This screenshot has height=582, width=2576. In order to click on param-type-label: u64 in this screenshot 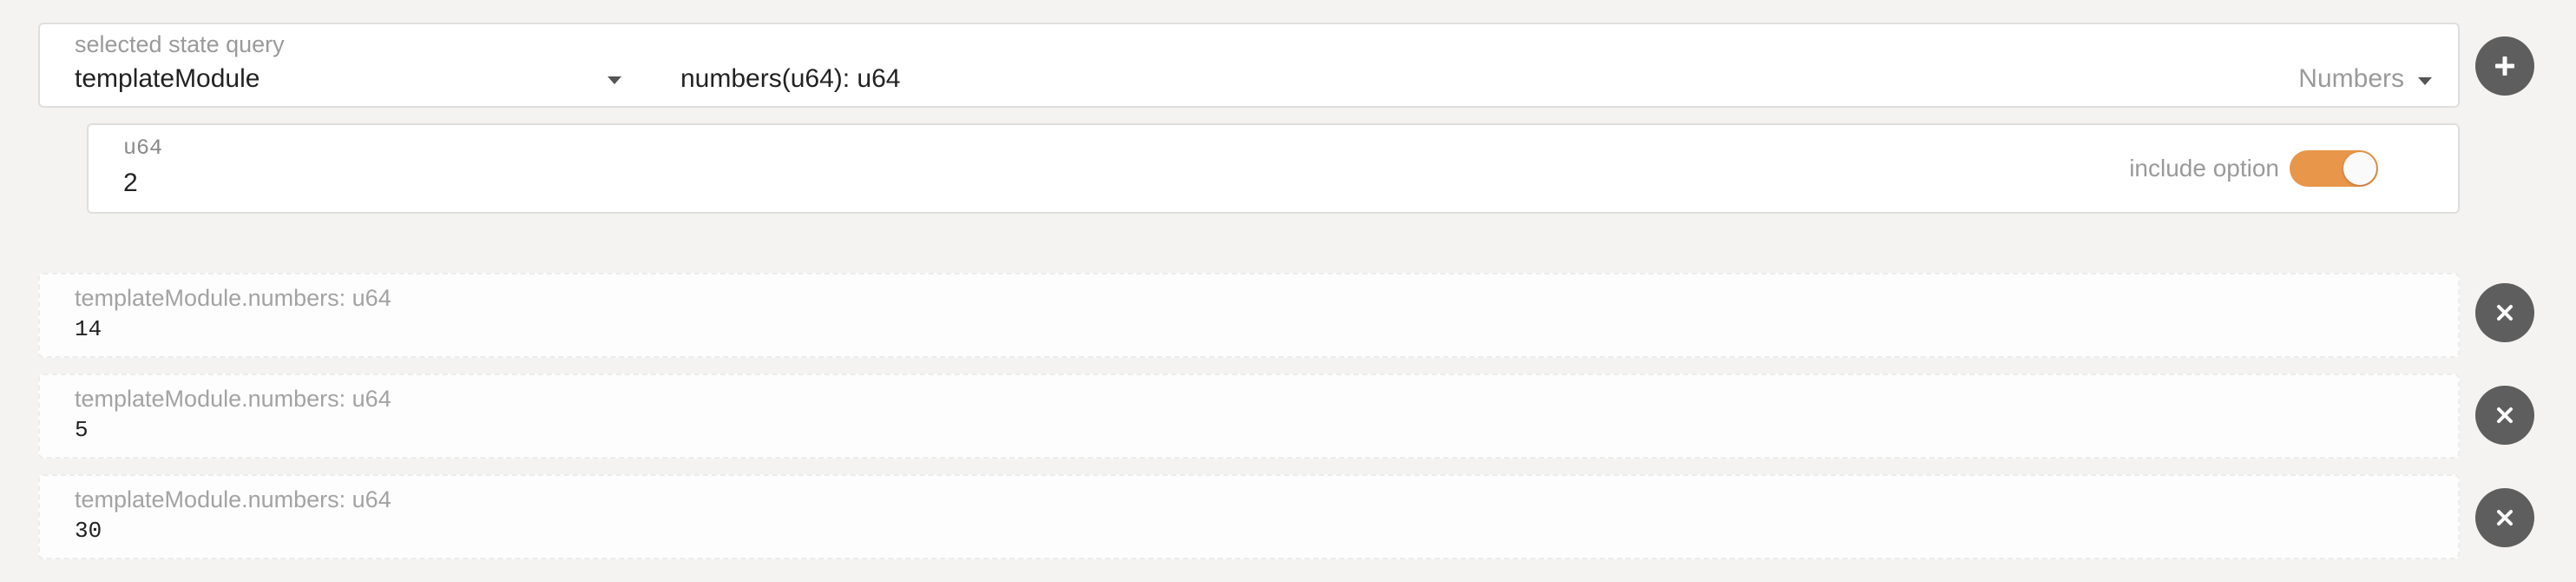, I will do `click(143, 148)`.